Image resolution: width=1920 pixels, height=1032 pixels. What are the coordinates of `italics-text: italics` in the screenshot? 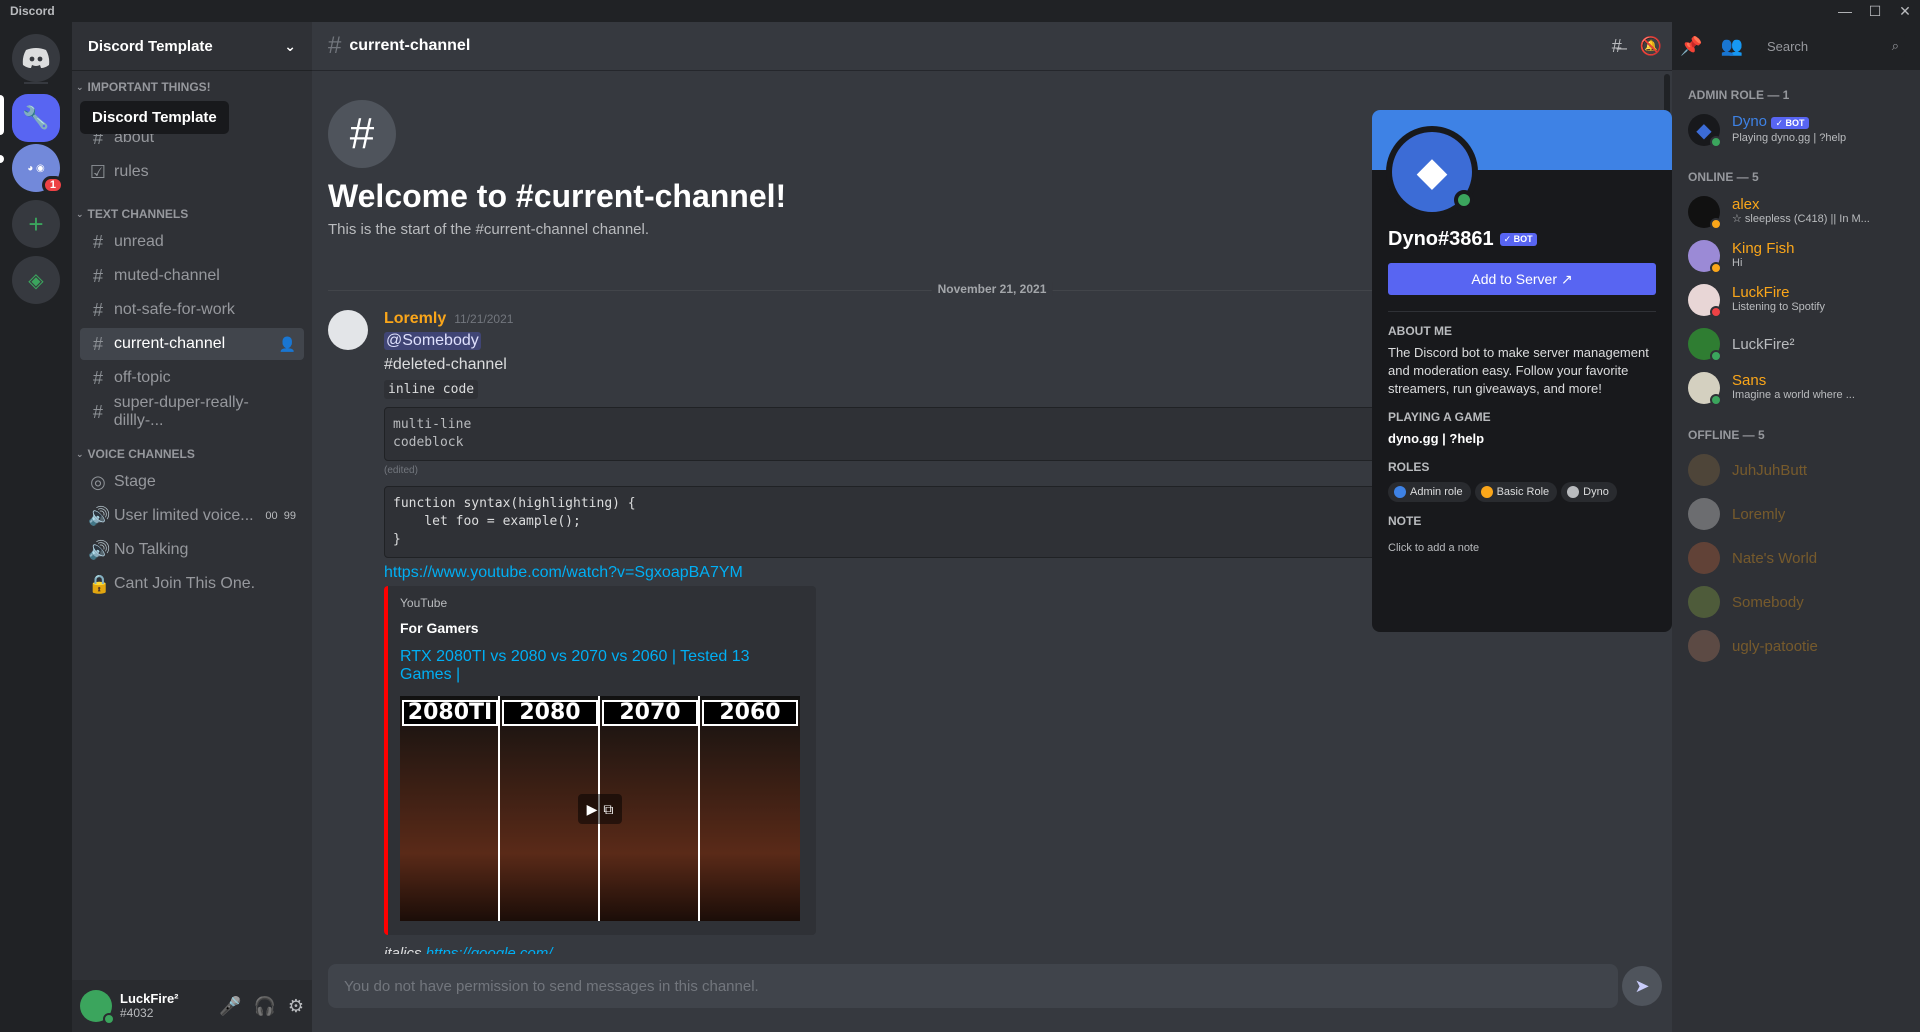 It's located at (403, 949).